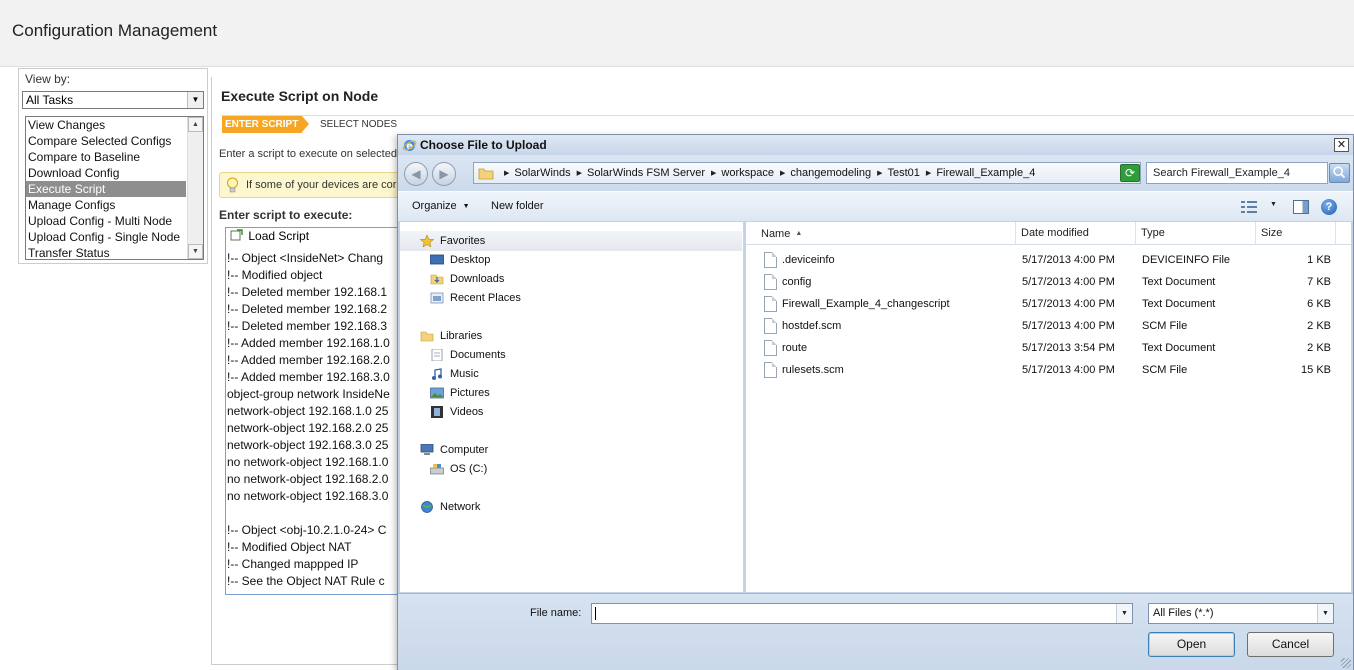  I want to click on scroll-down-icon: ▼, so click(195, 251).